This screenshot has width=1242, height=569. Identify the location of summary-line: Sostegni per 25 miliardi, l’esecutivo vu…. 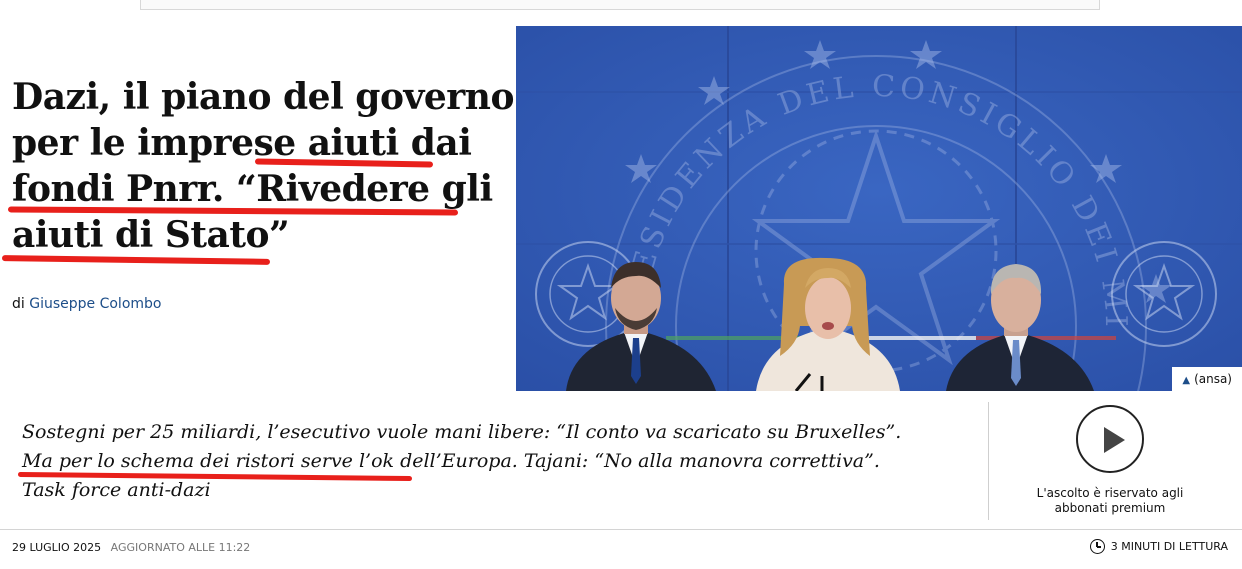
(462, 432).